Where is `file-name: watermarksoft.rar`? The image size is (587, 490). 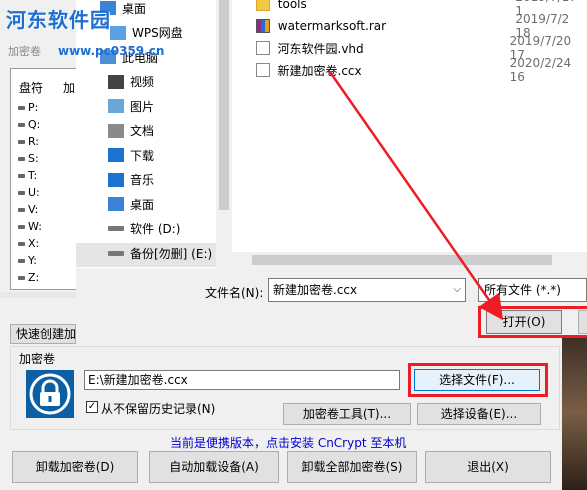 file-name: watermarksoft.rar is located at coordinates (332, 26).